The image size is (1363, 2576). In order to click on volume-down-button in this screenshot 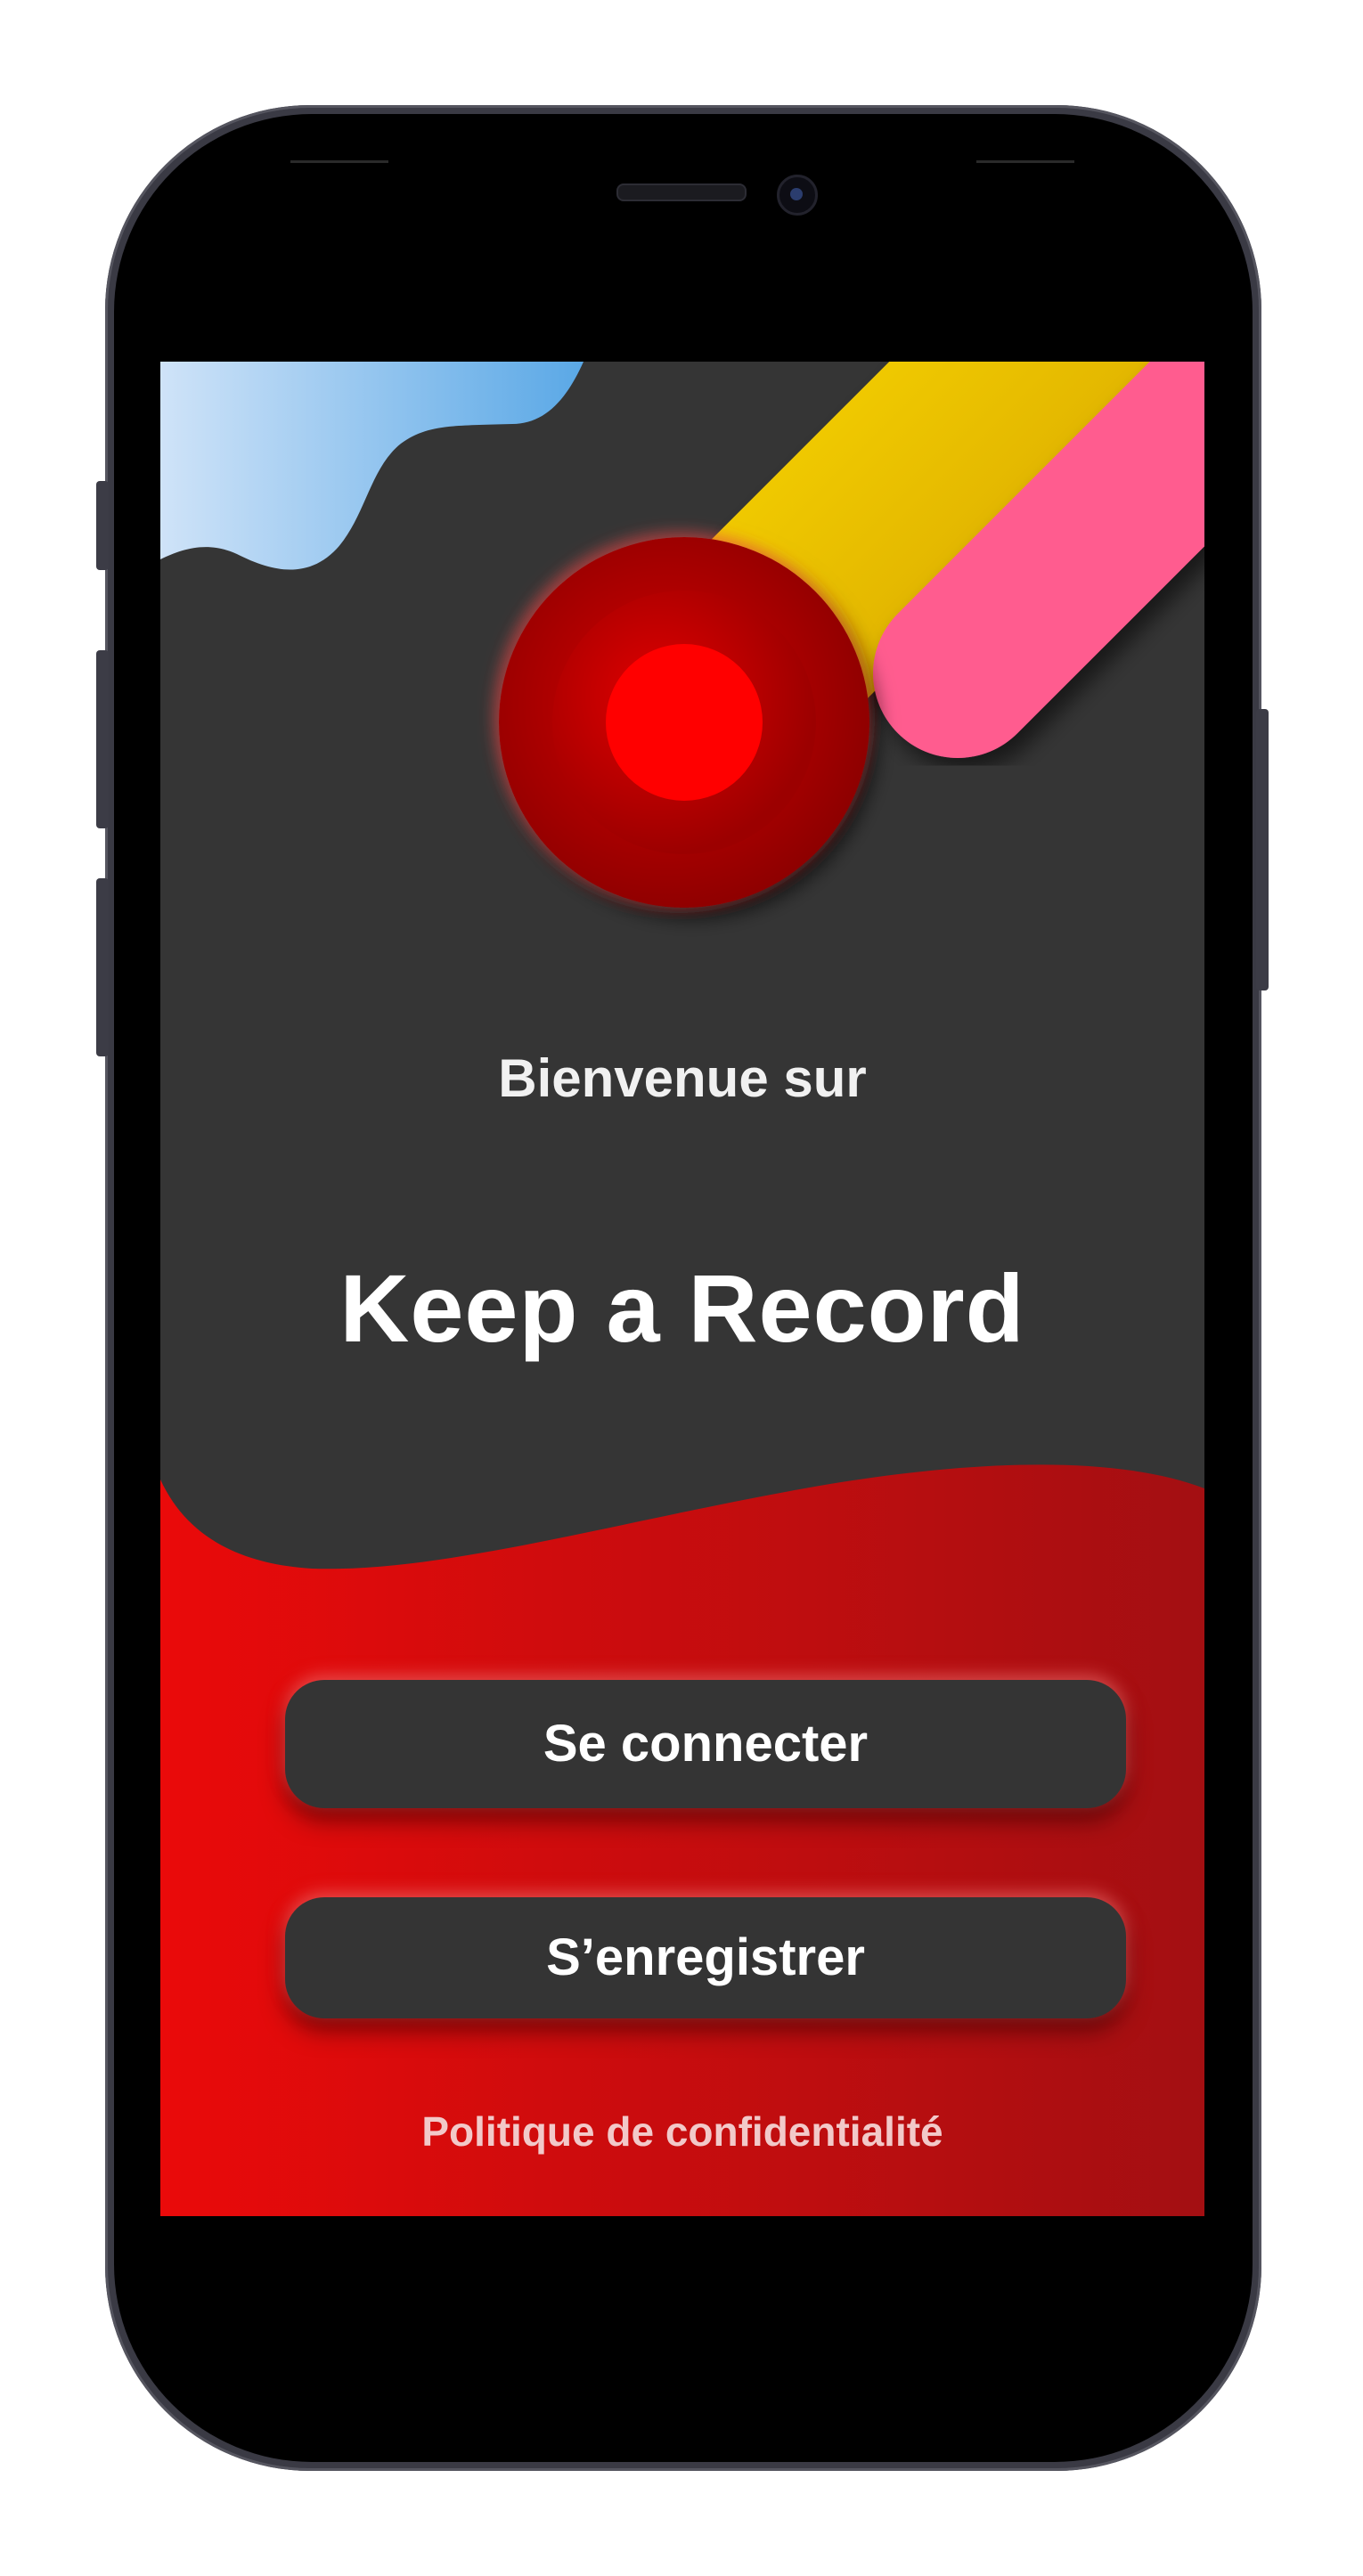, I will do `click(102, 967)`.